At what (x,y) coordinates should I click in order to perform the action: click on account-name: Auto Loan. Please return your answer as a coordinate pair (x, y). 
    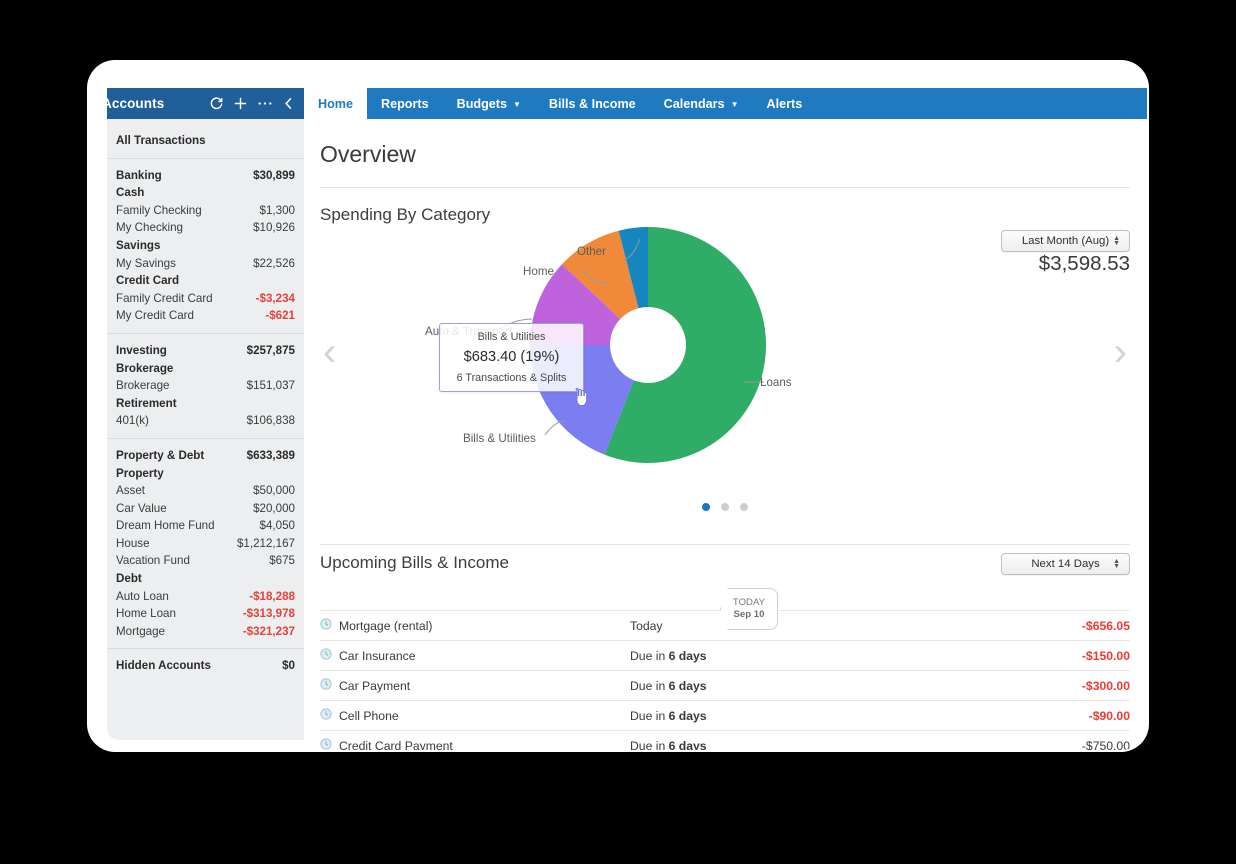
    Looking at the image, I should click on (142, 596).